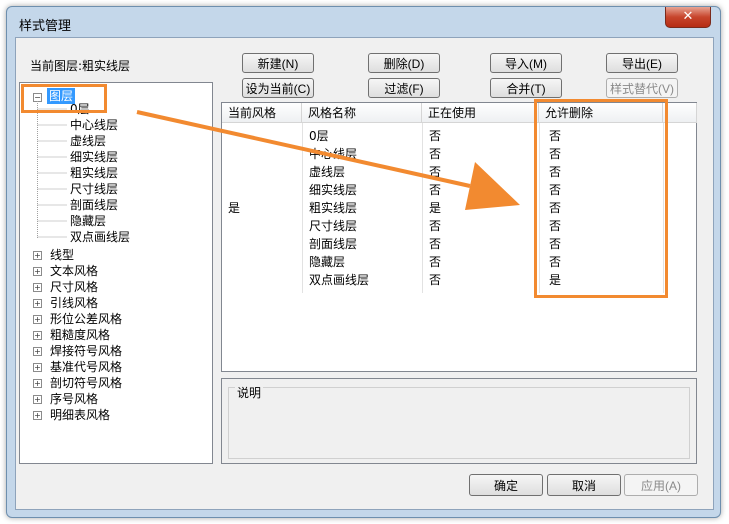  What do you see at coordinates (526, 63) in the screenshot?
I see `import-button: 导入(M)` at bounding box center [526, 63].